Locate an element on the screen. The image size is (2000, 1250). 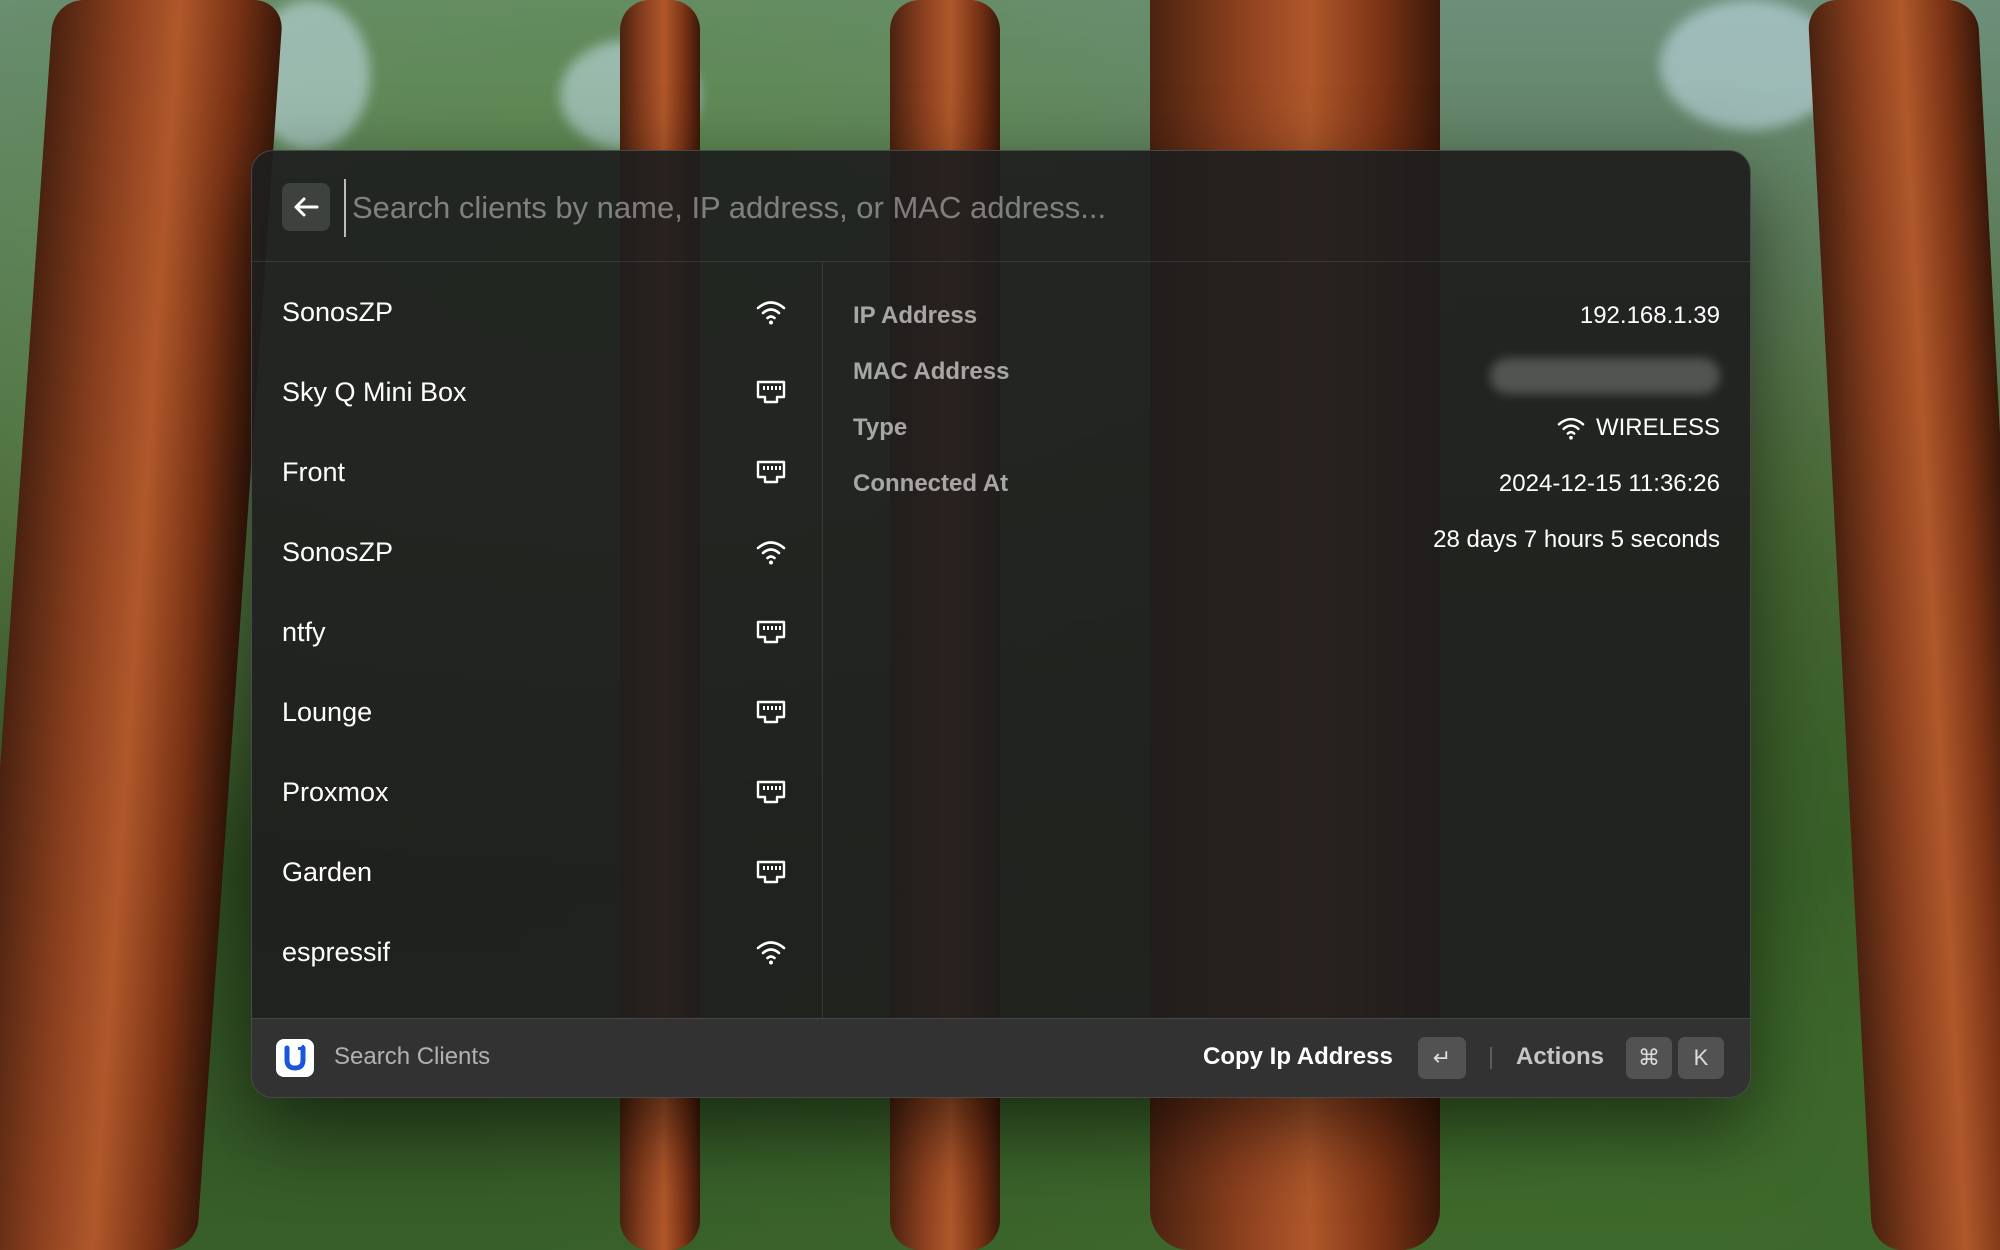
uptime-row: 28 days 7 hours 5 seconds is located at coordinates (1286, 546).